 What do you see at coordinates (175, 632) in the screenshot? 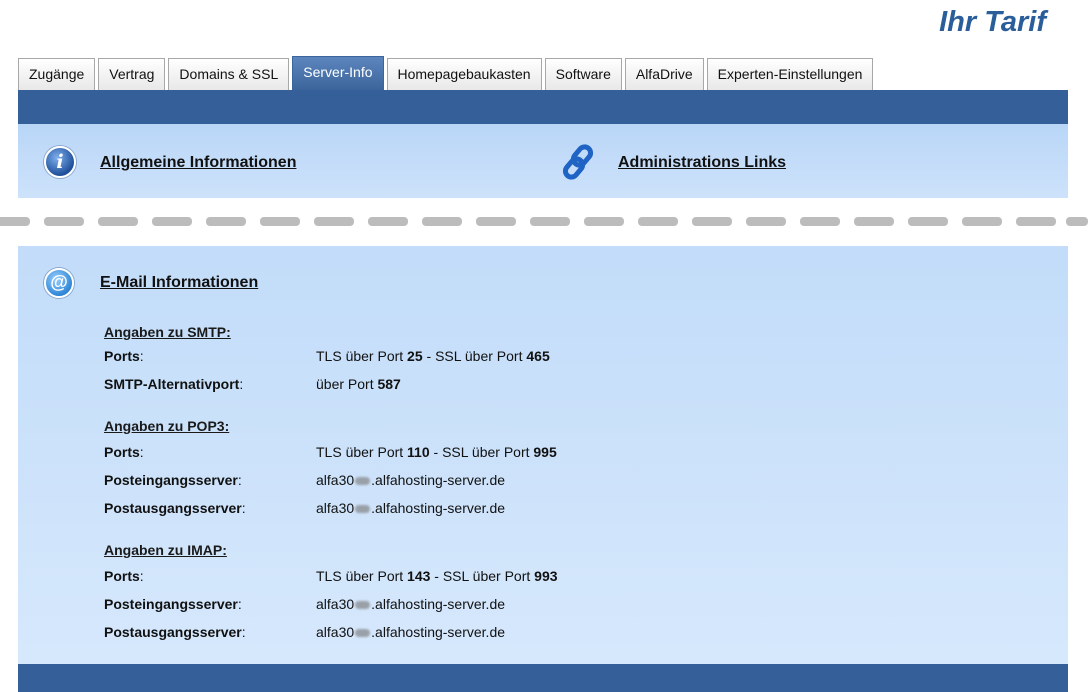
I see `imap-out-label: Postausgangsserver:` at bounding box center [175, 632].